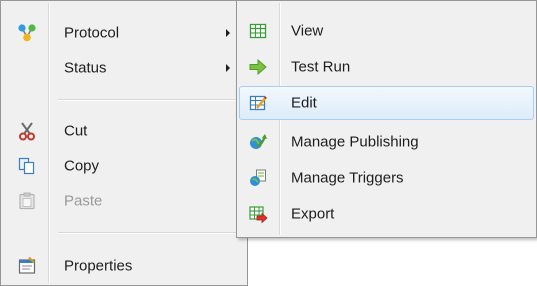  What do you see at coordinates (98, 266) in the screenshot?
I see `menu-item-label: Properties` at bounding box center [98, 266].